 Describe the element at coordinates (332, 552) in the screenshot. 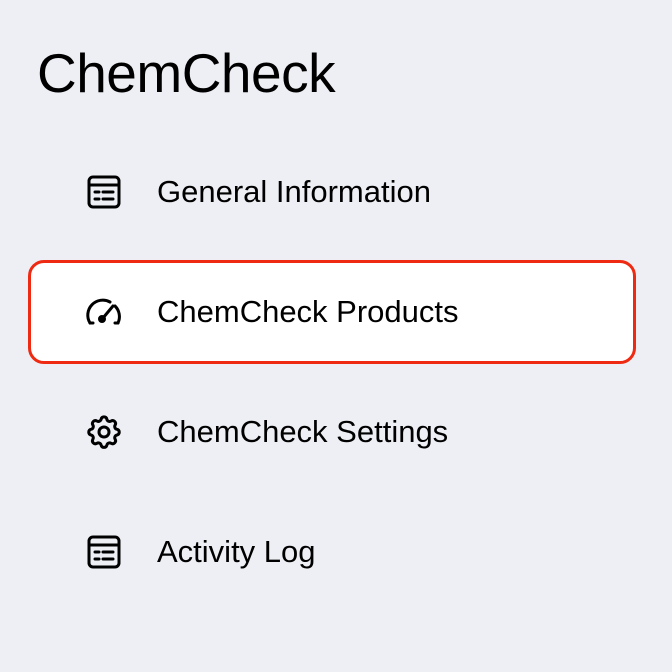

I see `nav-item-activity-log: Activity Log` at that location.